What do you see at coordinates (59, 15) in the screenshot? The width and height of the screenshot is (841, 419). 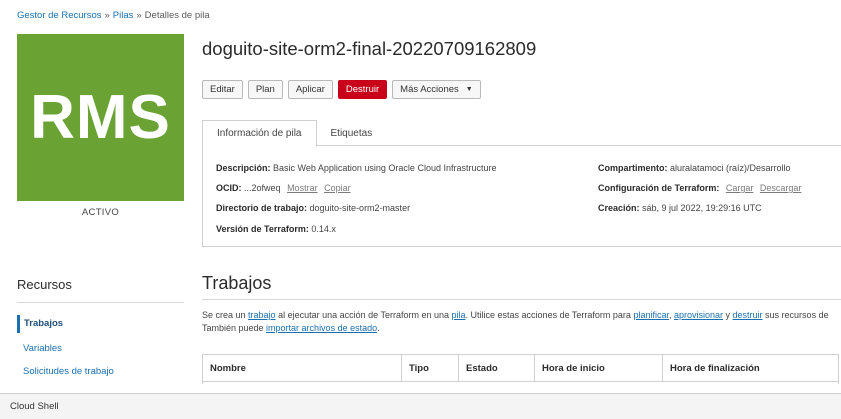 I see `breadcrumb-resource-manager: Gestor de Recursos` at bounding box center [59, 15].